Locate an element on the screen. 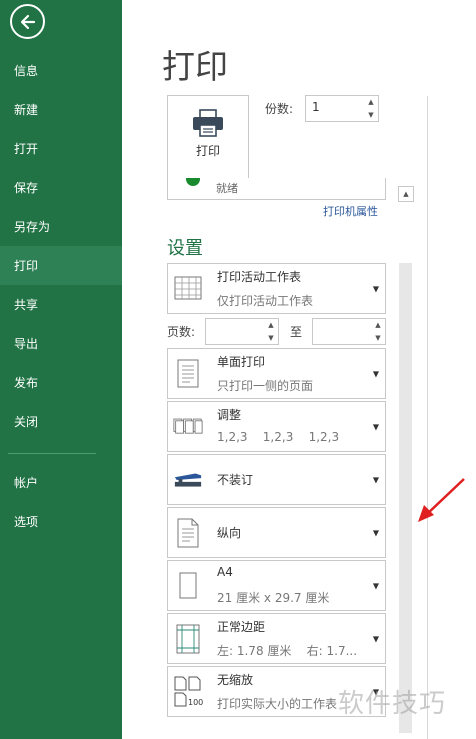  sidebar-item-label: 发布 is located at coordinates (26, 383).